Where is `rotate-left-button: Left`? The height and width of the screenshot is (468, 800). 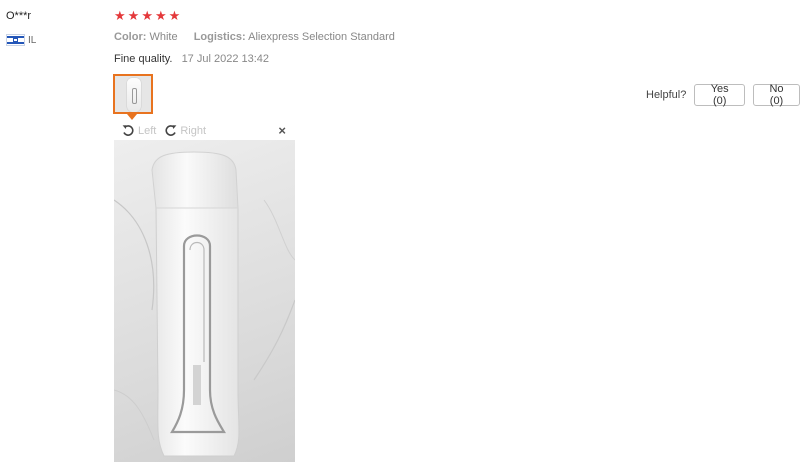 rotate-left-button: Left is located at coordinates (139, 130).